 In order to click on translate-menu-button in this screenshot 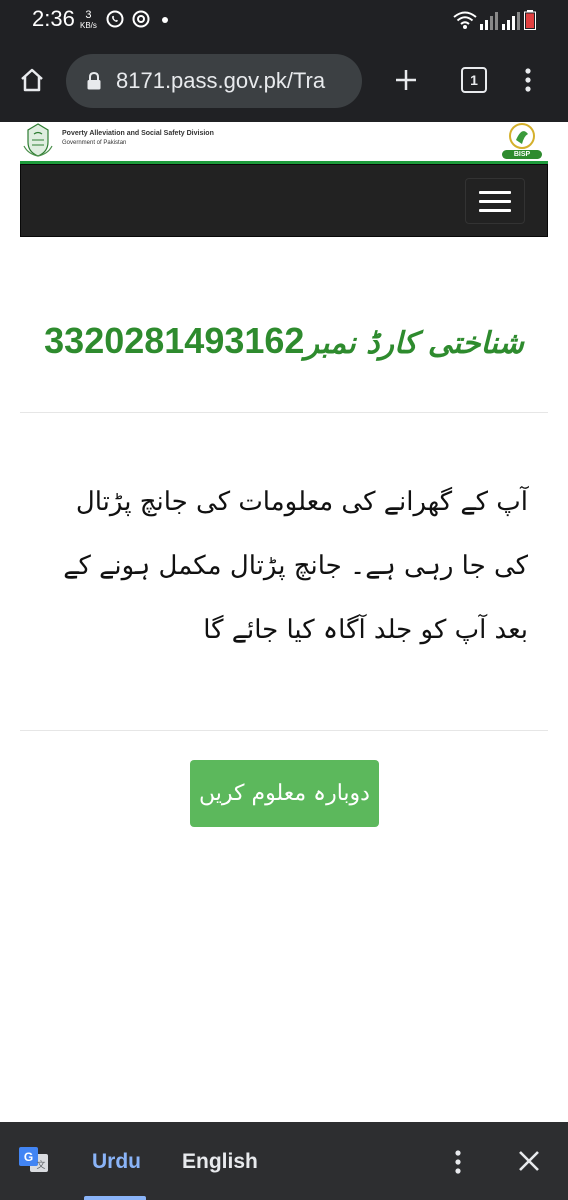, I will do `click(458, 1162)`.